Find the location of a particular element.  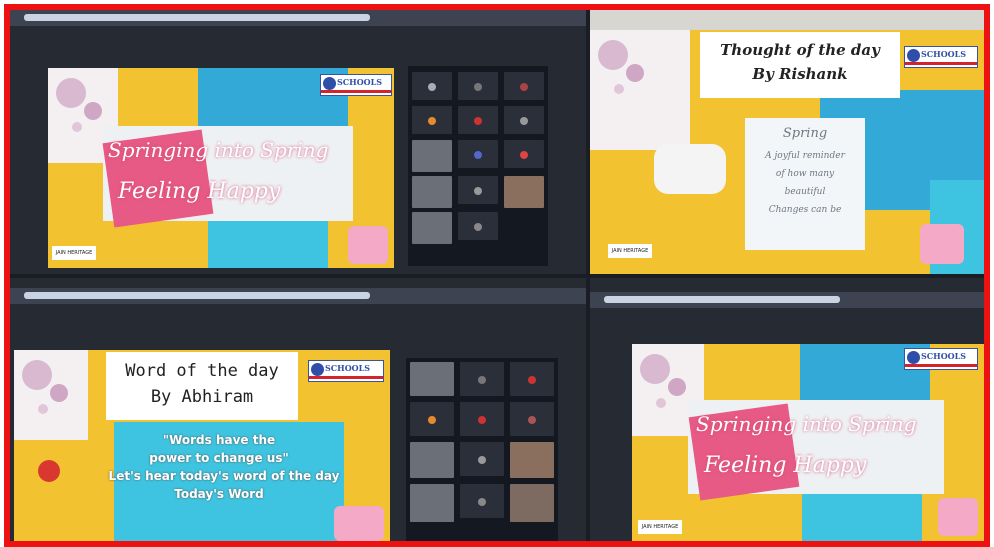

quote-line-3: Let's hear today's word of the day is located at coordinates (224, 476).